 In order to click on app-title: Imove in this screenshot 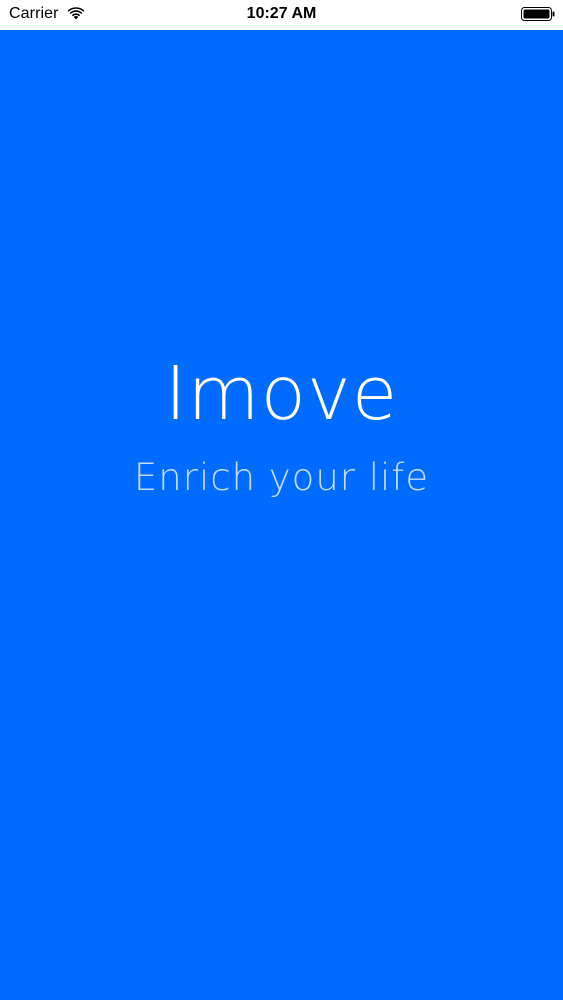, I will do `click(281, 394)`.